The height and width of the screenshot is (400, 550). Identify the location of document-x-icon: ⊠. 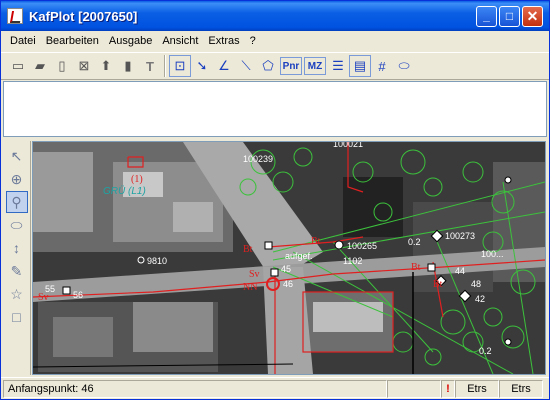
(84, 66).